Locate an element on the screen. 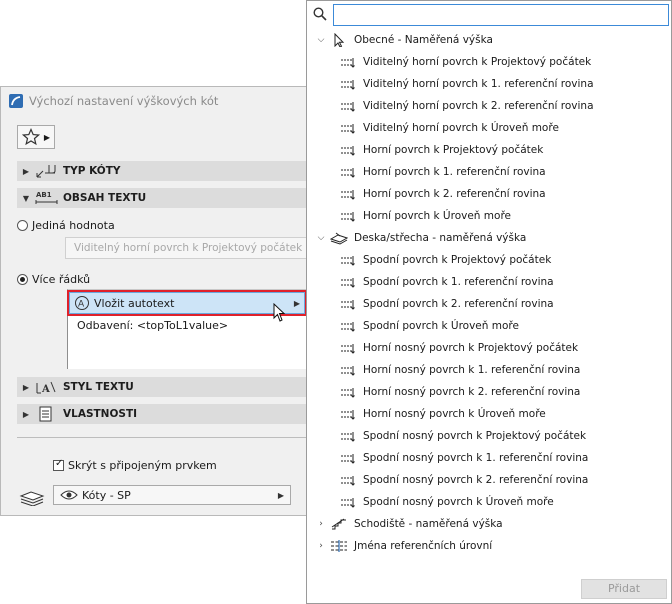 This screenshot has width=672, height=604. autotext-item: Spodní povrch k 2. referenční rovina is located at coordinates (489, 304).